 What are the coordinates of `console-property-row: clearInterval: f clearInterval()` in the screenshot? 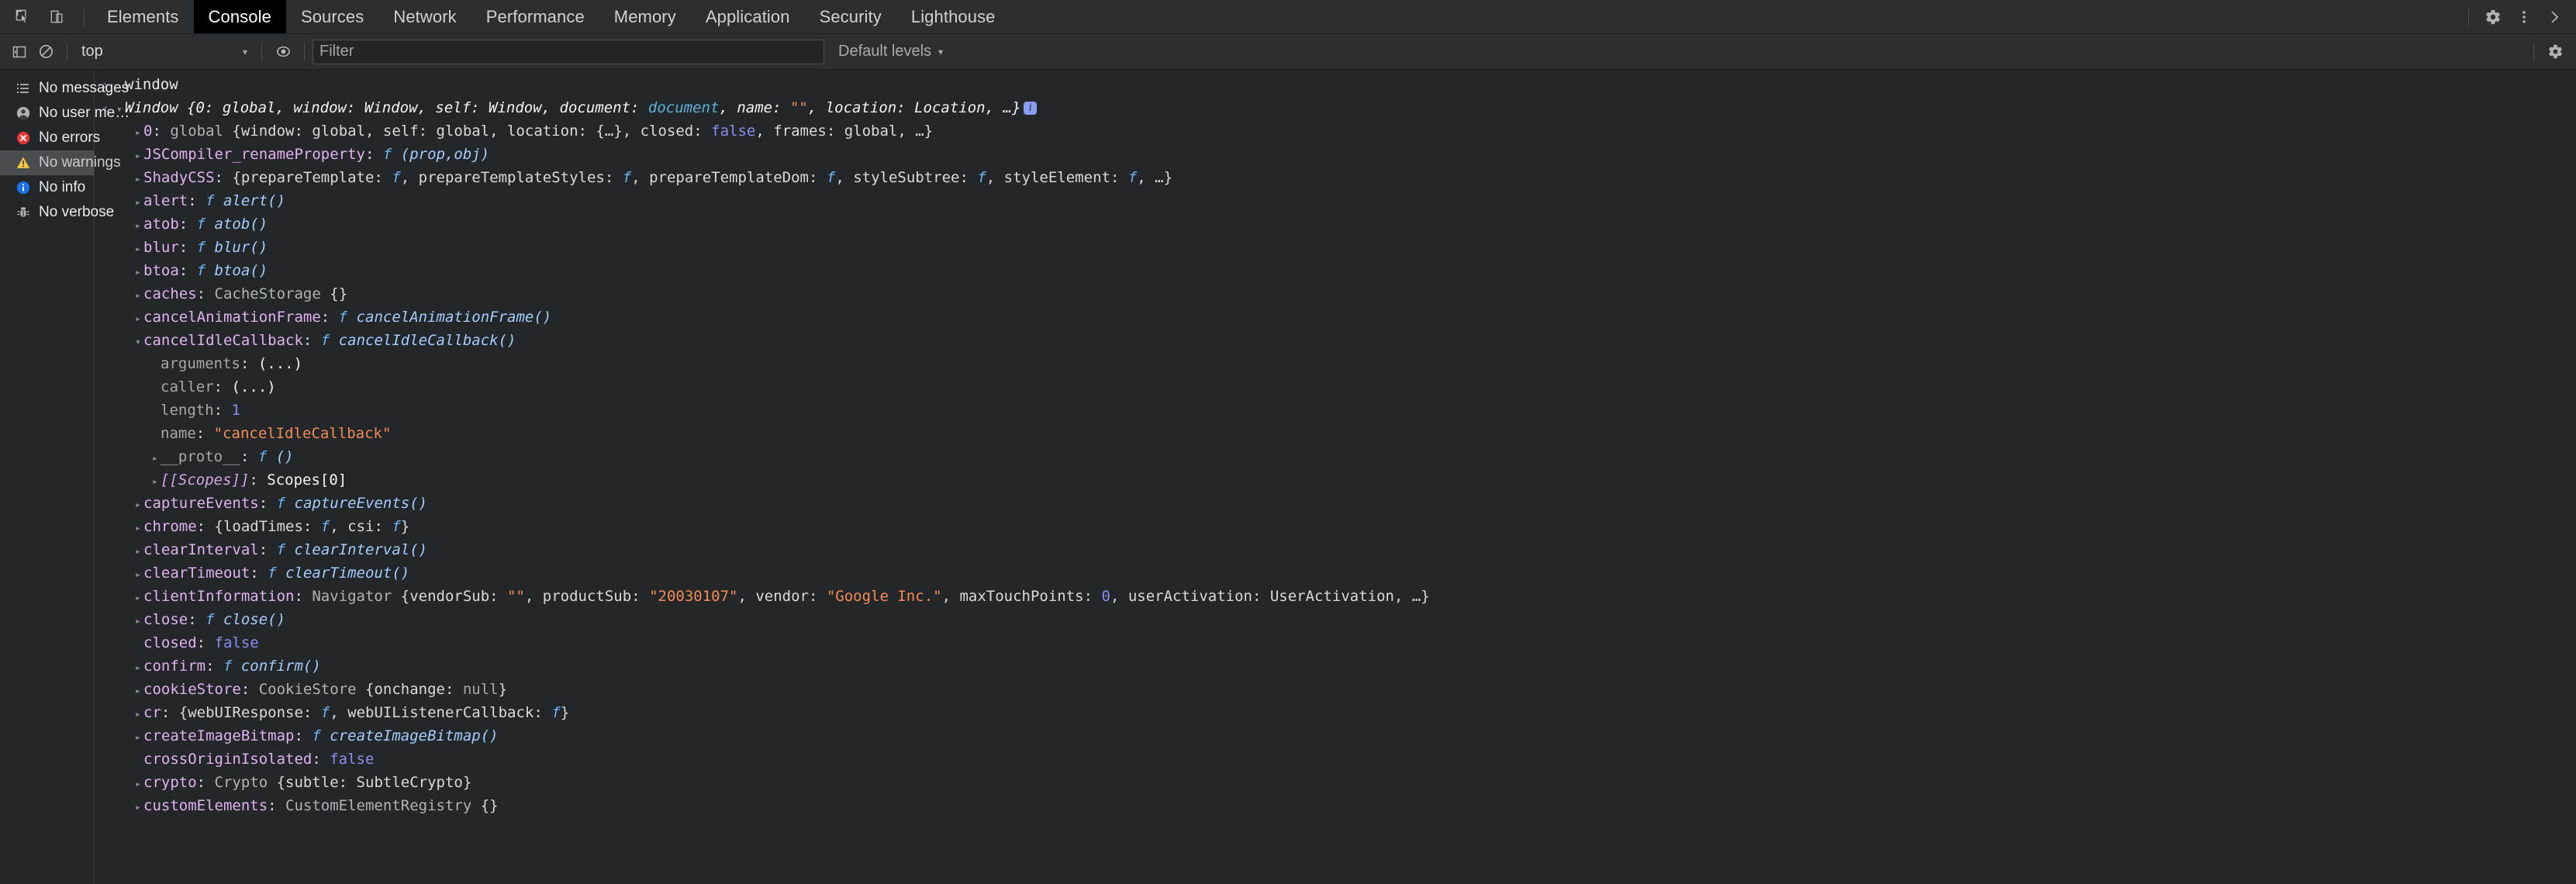 It's located at (1335, 549).